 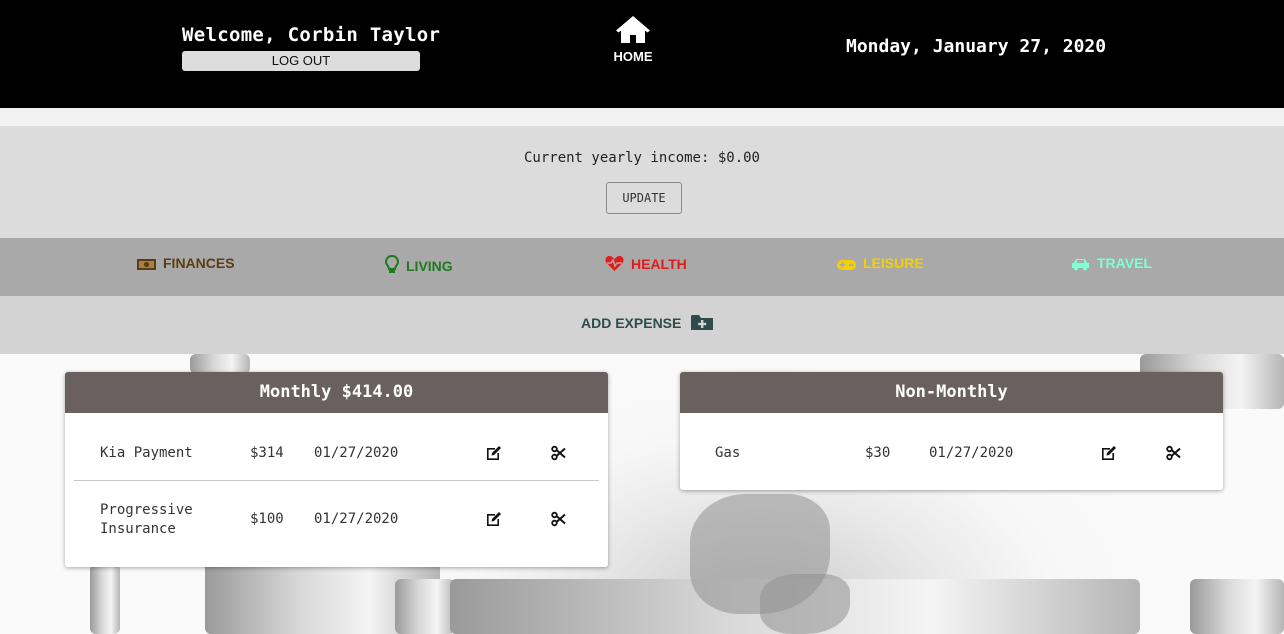 What do you see at coordinates (644, 198) in the screenshot?
I see `update-income-button: UPDATE` at bounding box center [644, 198].